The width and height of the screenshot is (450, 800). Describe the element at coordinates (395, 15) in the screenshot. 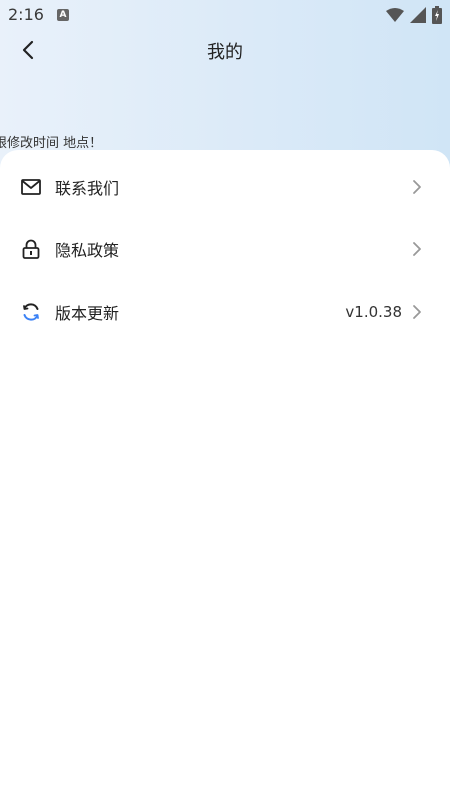

I see `wifi-icon` at that location.